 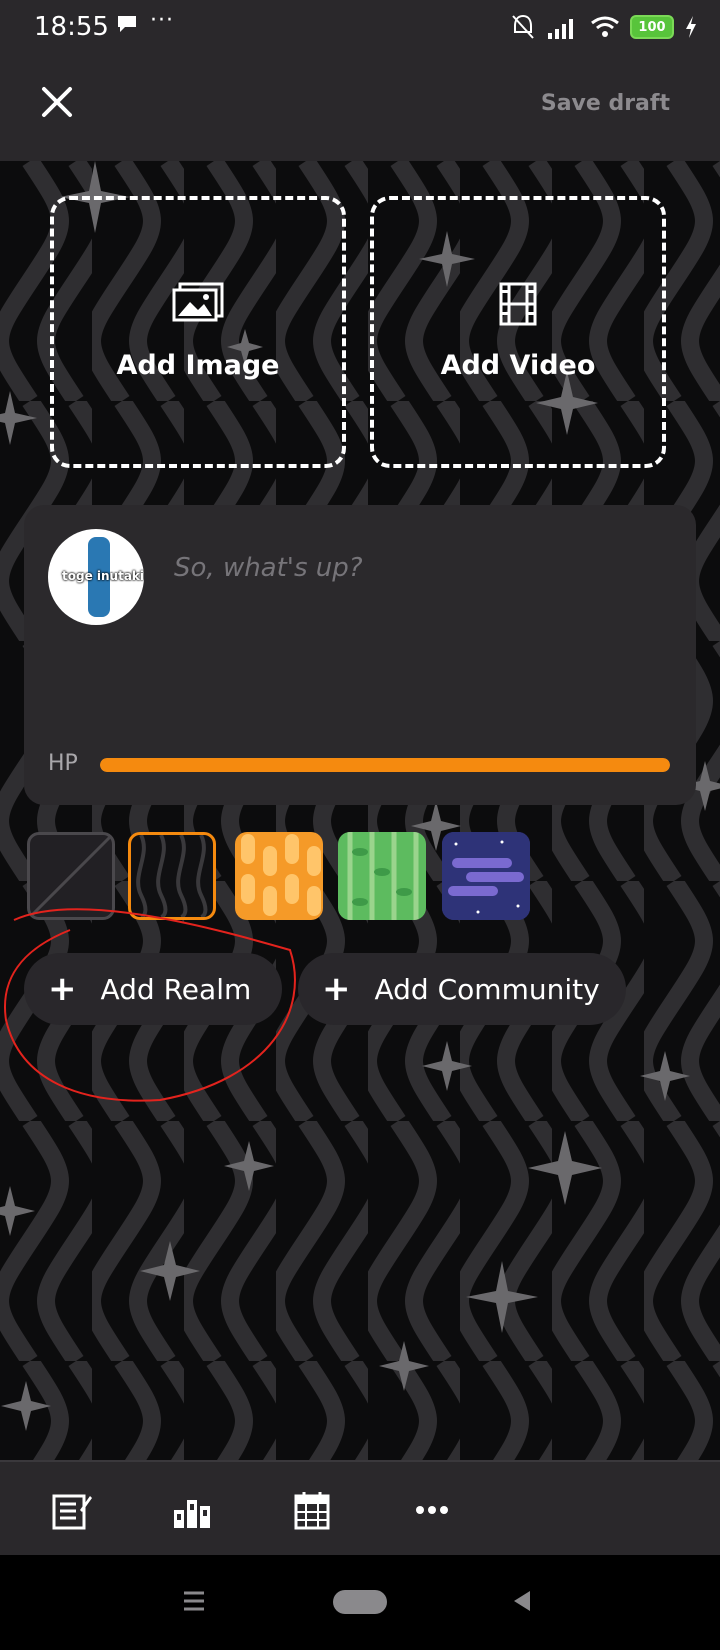 What do you see at coordinates (192, 1510) in the screenshot?
I see `ranking-icon` at bounding box center [192, 1510].